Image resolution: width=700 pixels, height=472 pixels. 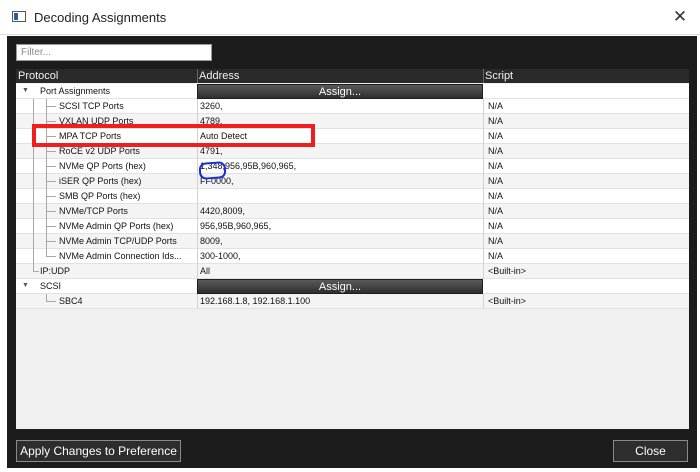 What do you see at coordinates (219, 76) in the screenshot?
I see `column-header-address: Address` at bounding box center [219, 76].